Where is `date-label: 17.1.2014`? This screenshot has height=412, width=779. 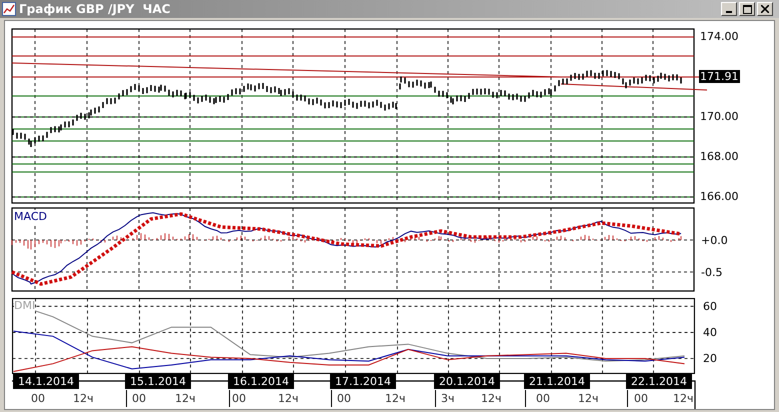
date-label: 17.1.2014 is located at coordinates (363, 381).